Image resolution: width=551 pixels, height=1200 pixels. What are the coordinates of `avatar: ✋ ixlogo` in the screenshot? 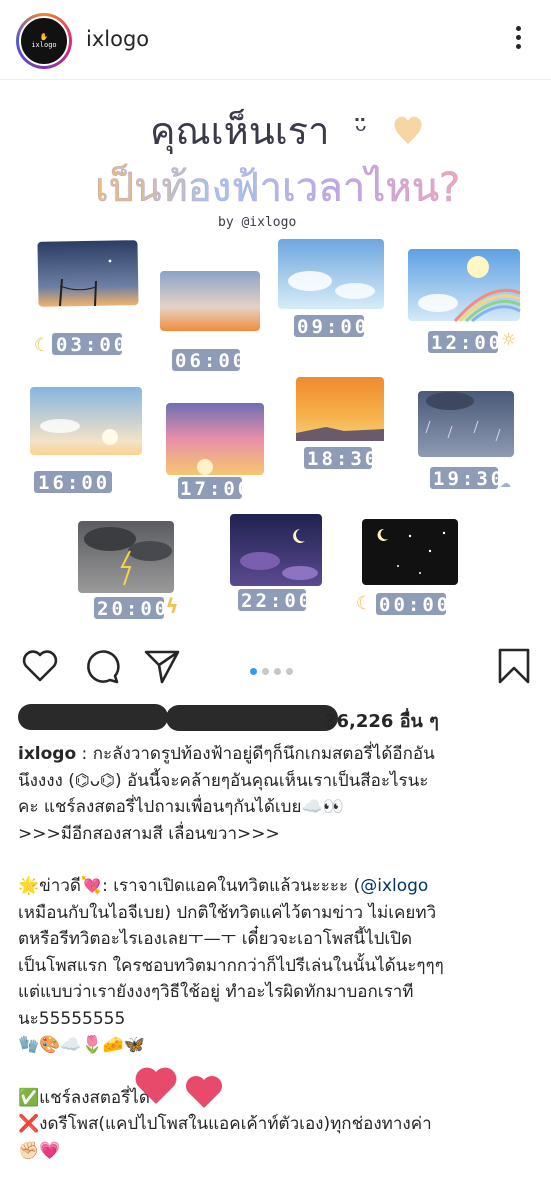 It's located at (44, 41).